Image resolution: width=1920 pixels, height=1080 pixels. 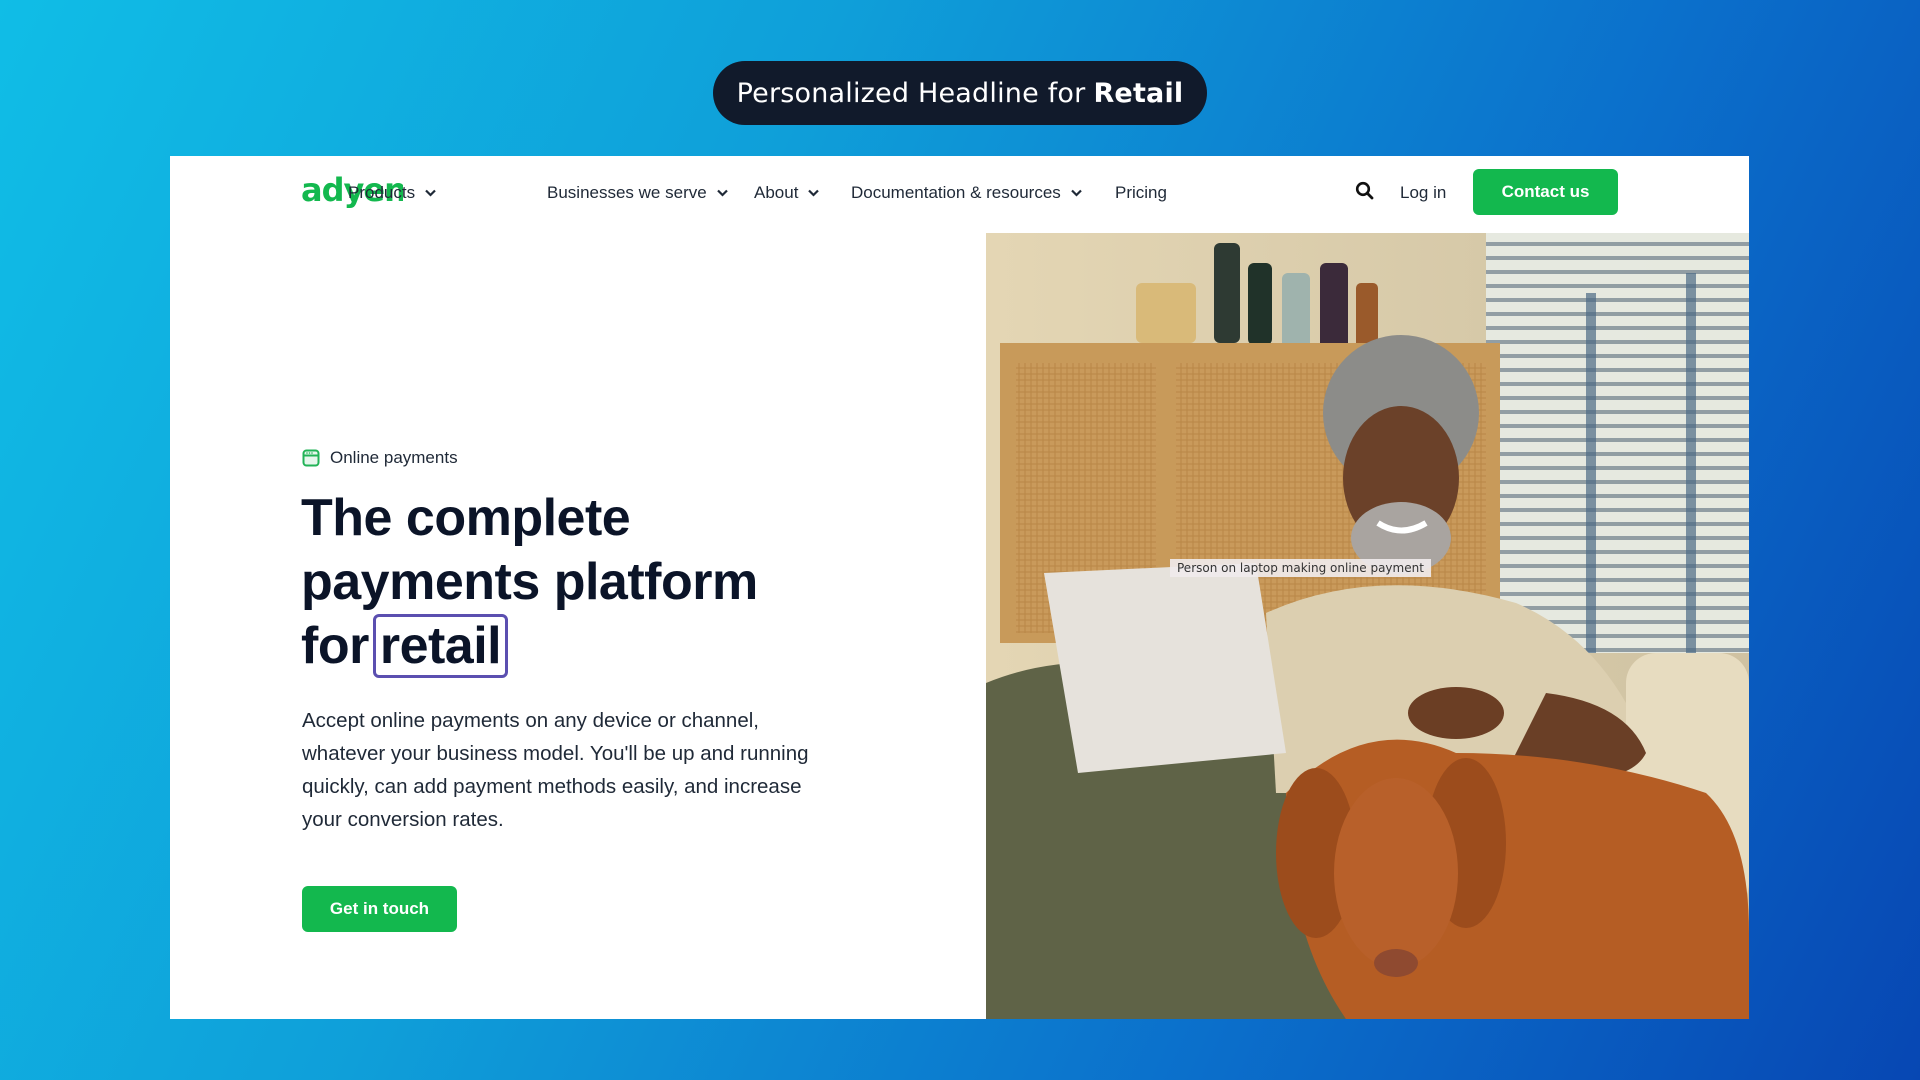 I want to click on nav-item-label: About, so click(x=776, y=192).